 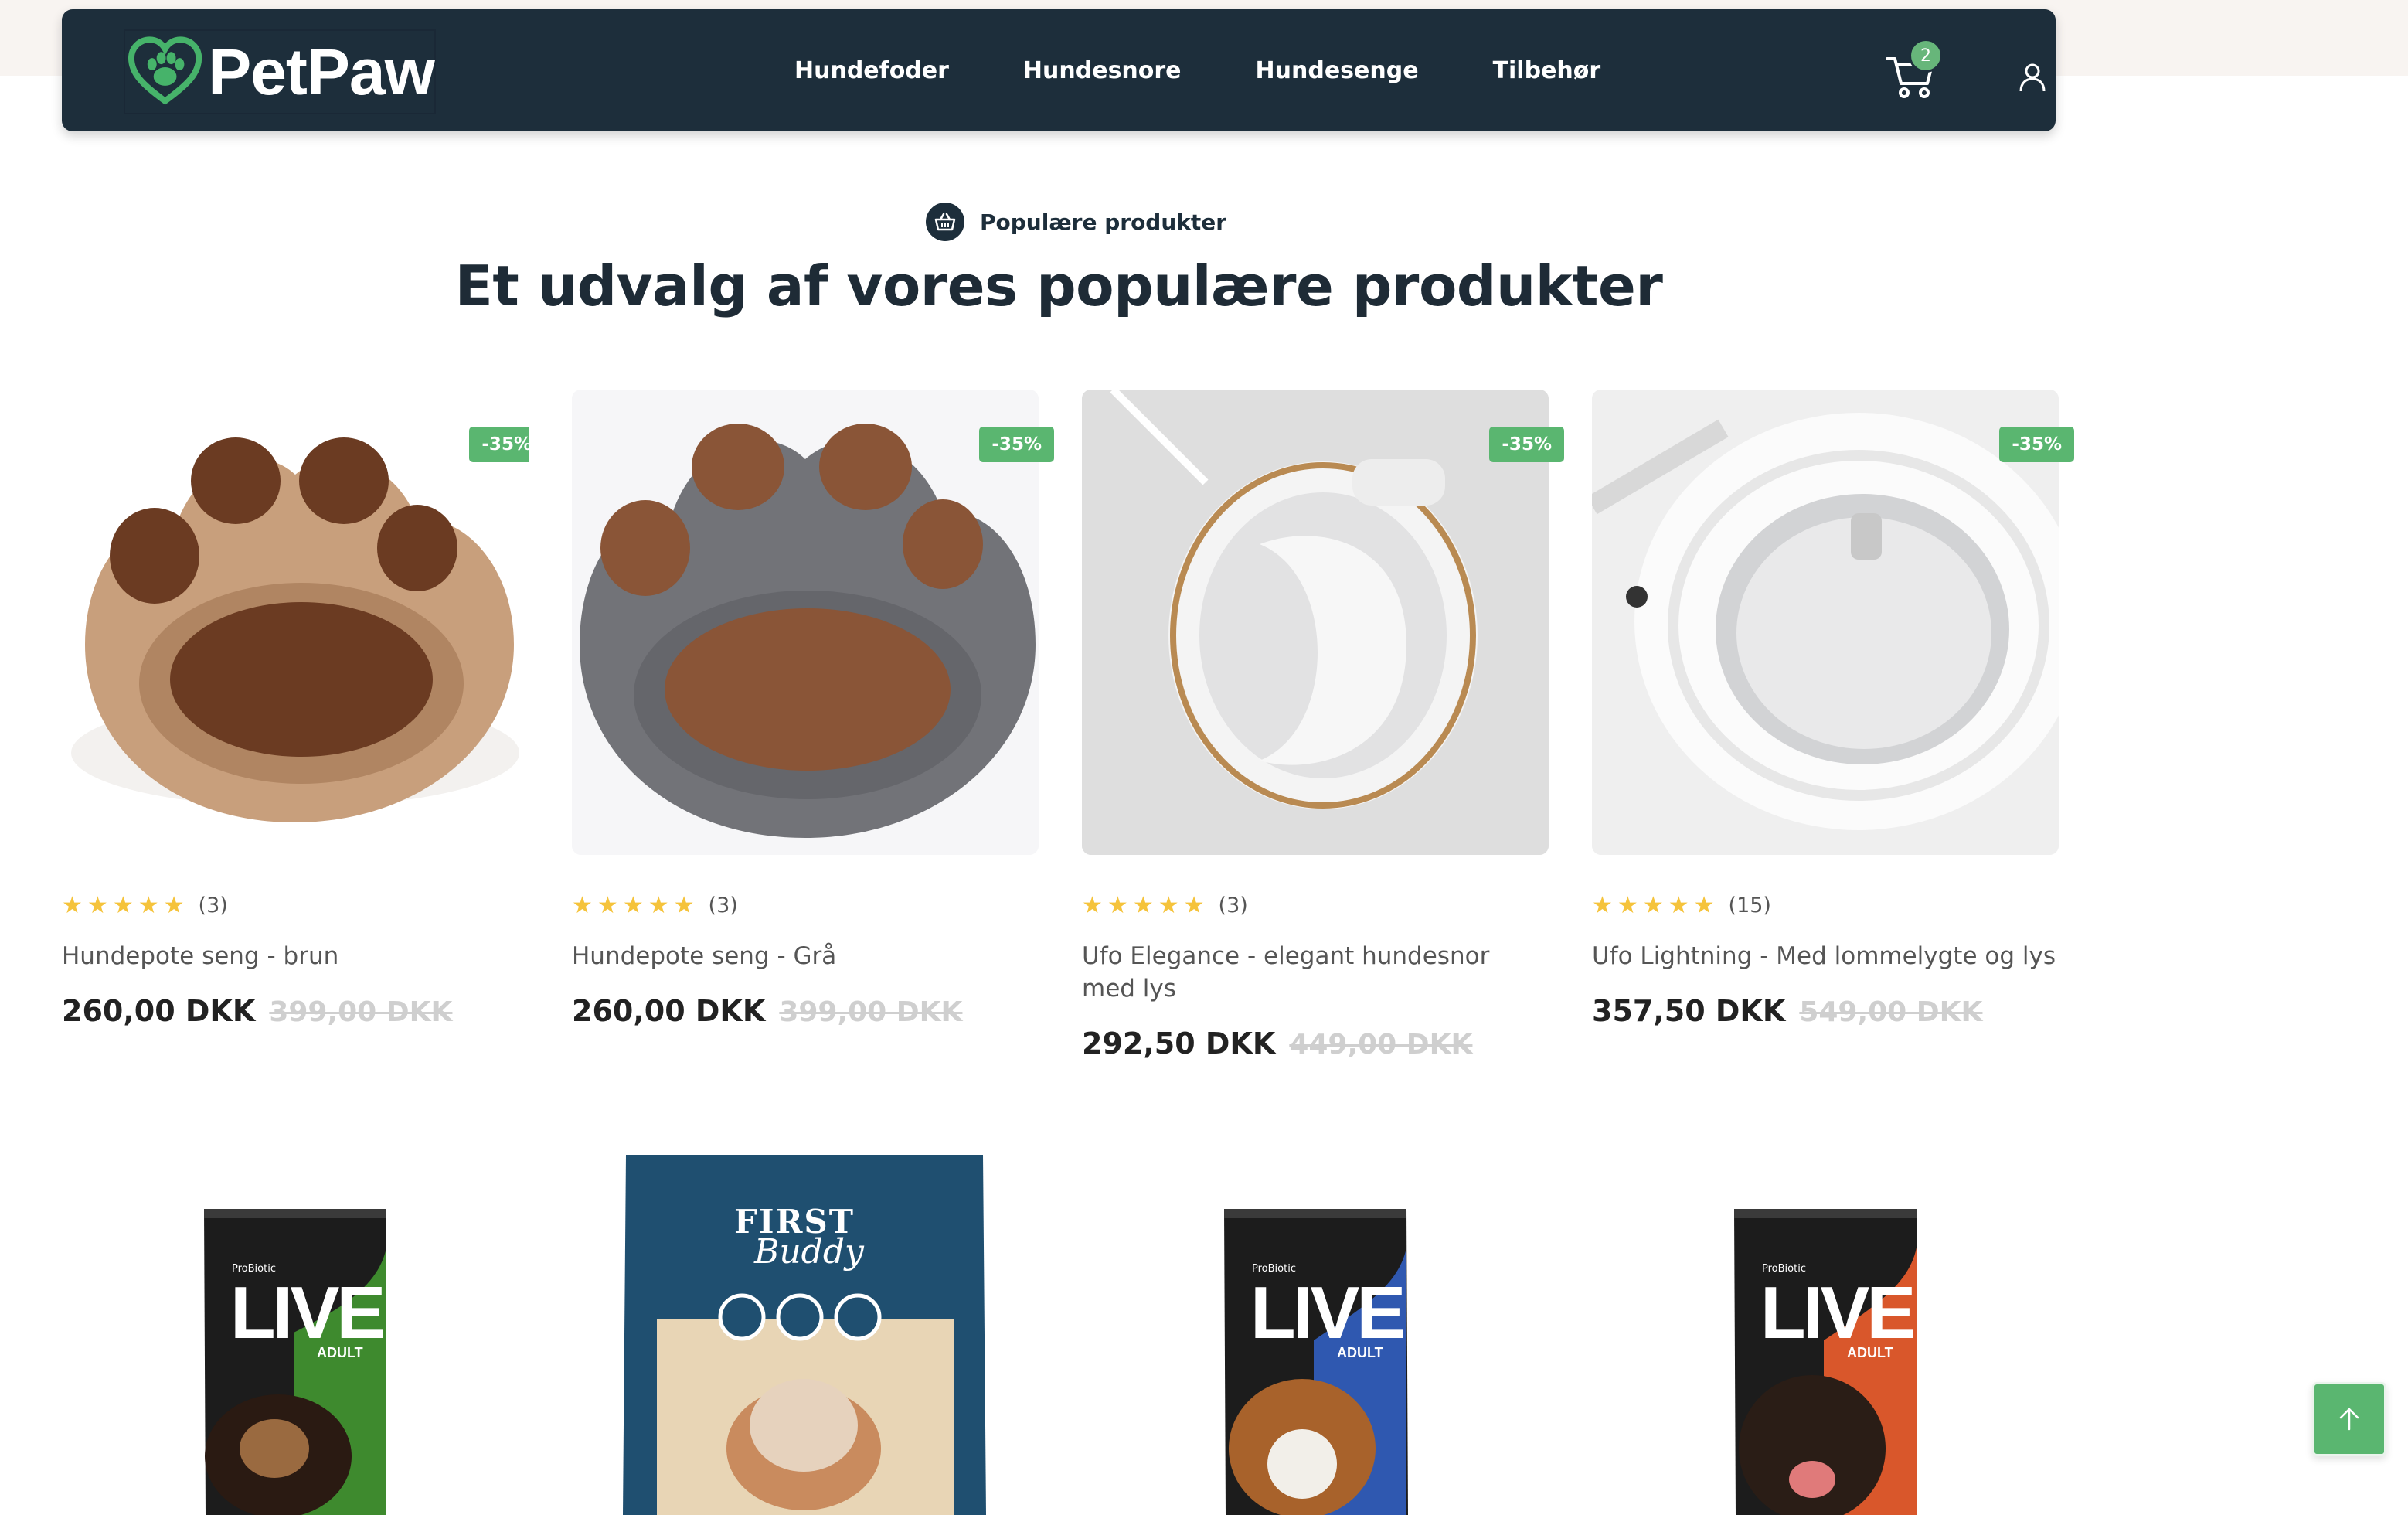 I want to click on original-price: 449,00 DKK, so click(x=1381, y=1044).